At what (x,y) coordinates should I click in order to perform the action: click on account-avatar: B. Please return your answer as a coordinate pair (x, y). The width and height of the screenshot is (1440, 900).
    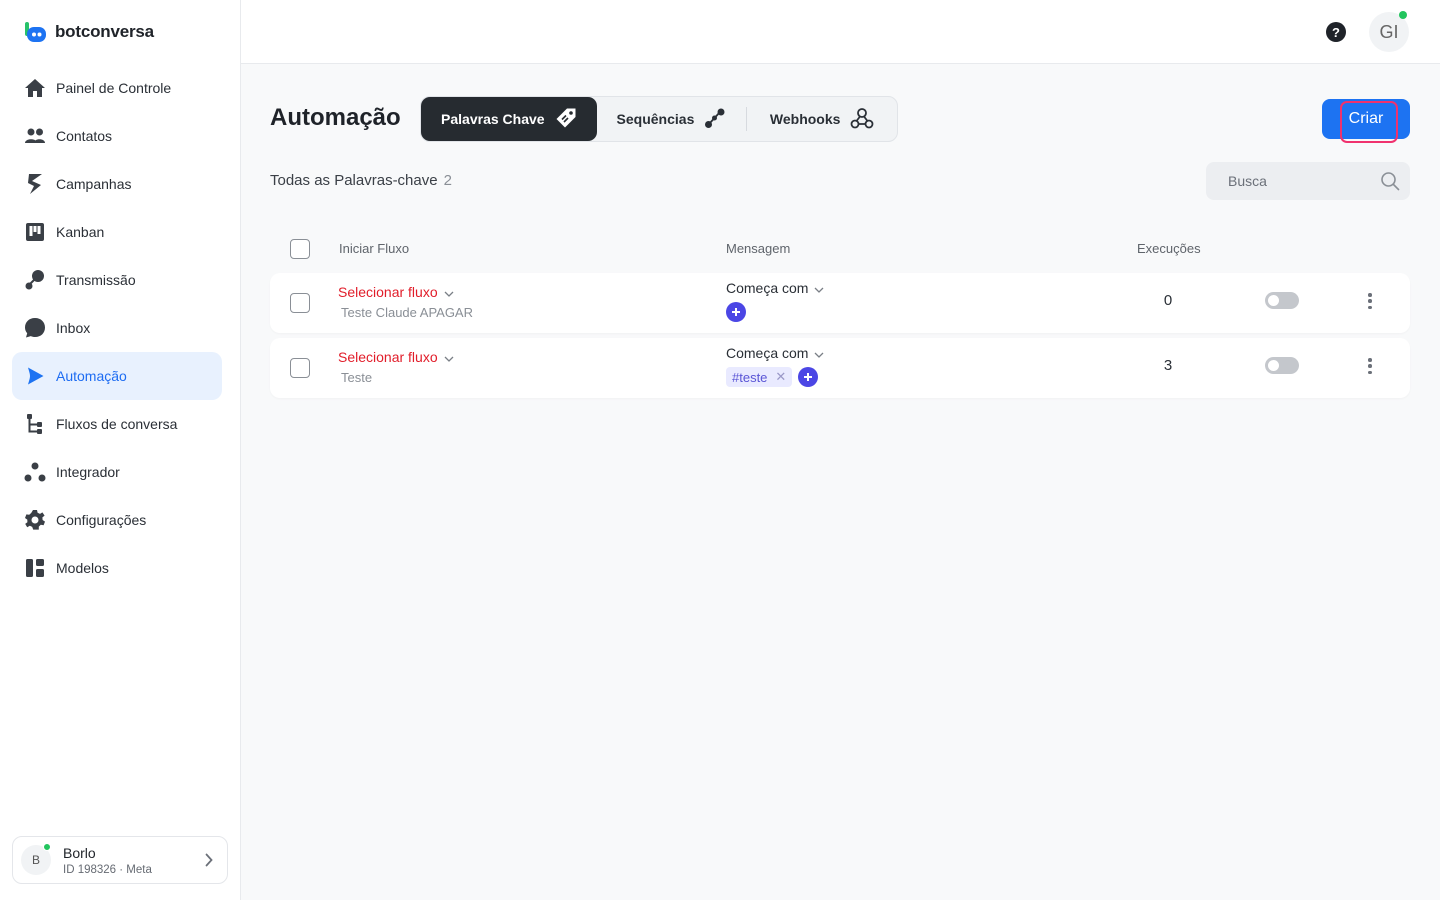
    Looking at the image, I should click on (36, 859).